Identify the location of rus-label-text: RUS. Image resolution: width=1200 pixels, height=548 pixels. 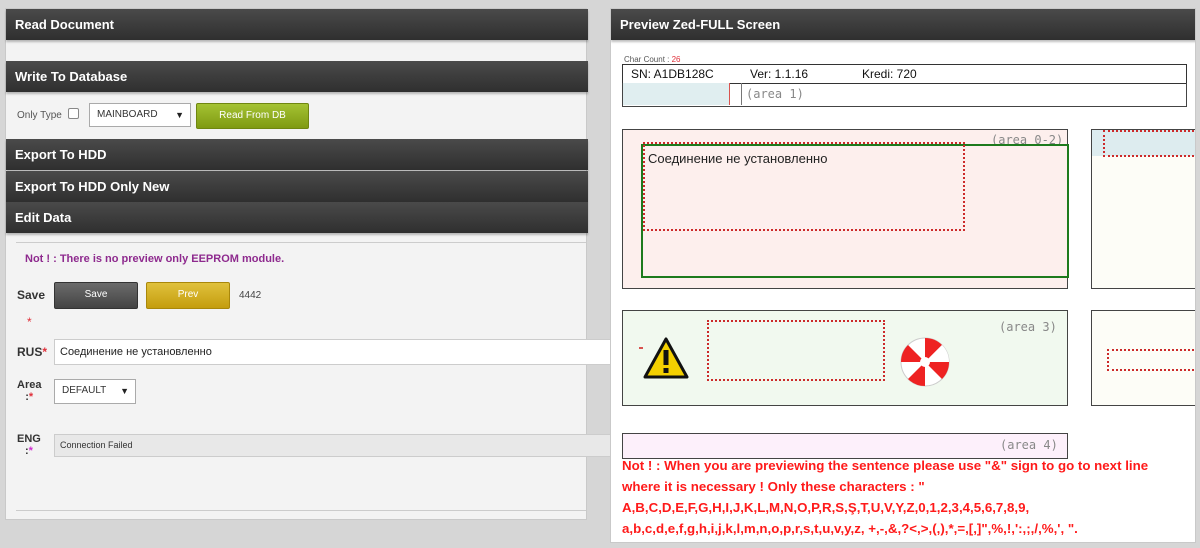
(30, 352).